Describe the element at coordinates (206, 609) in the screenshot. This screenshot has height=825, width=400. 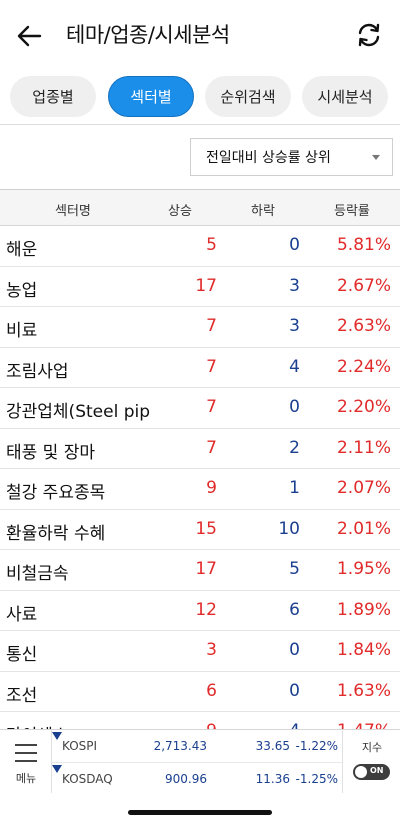
I see `up-count: 12` at that location.